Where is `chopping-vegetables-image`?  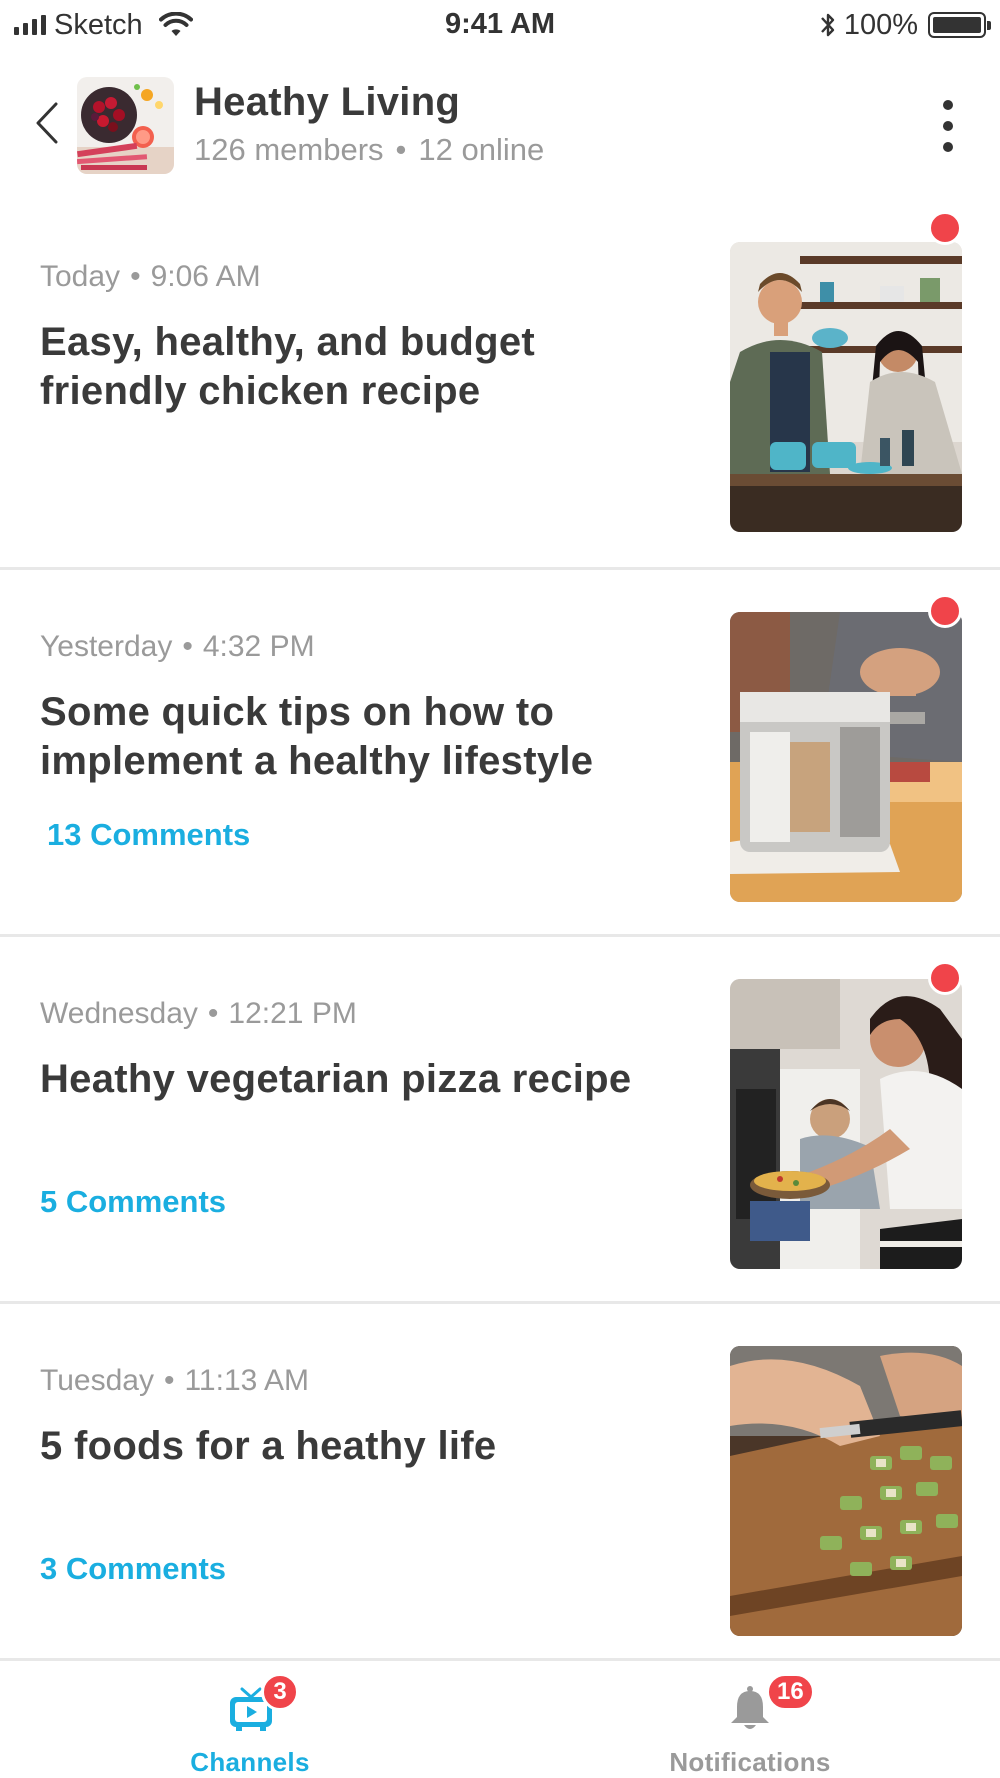
chopping-vegetables-image is located at coordinates (846, 1491).